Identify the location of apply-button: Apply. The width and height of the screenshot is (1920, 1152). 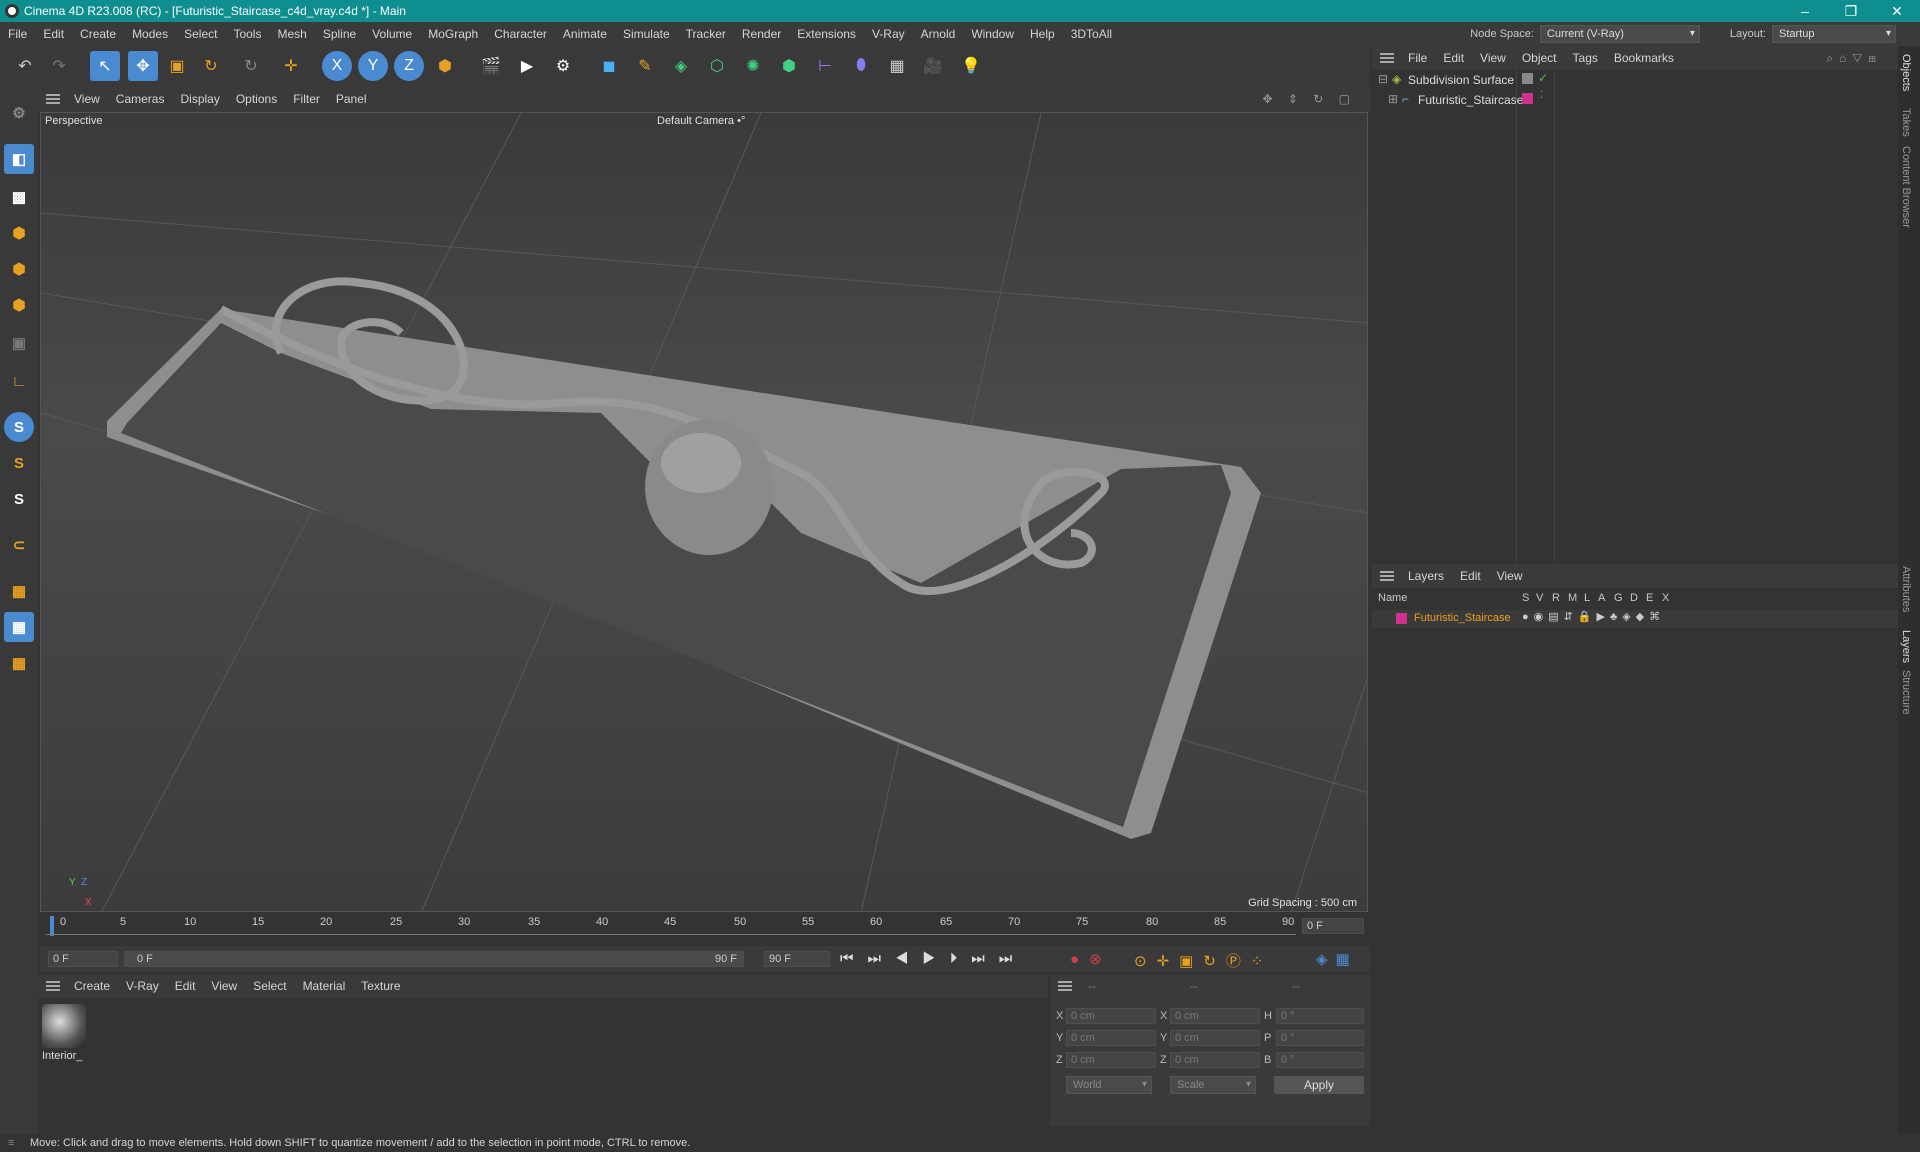
(1319, 1085).